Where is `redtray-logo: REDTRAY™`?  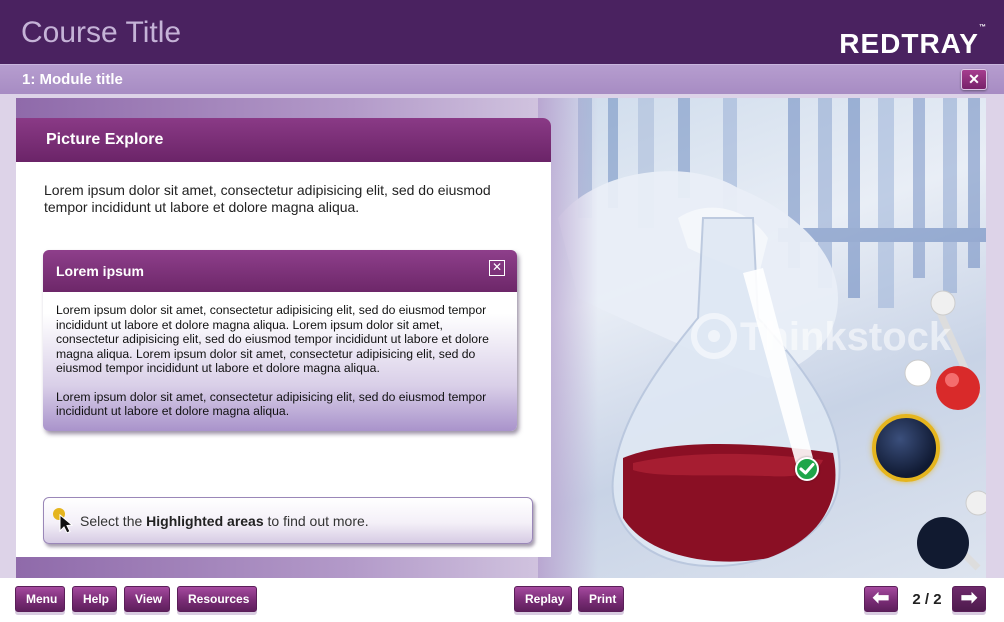
redtray-logo: REDTRAY™ is located at coordinates (912, 42).